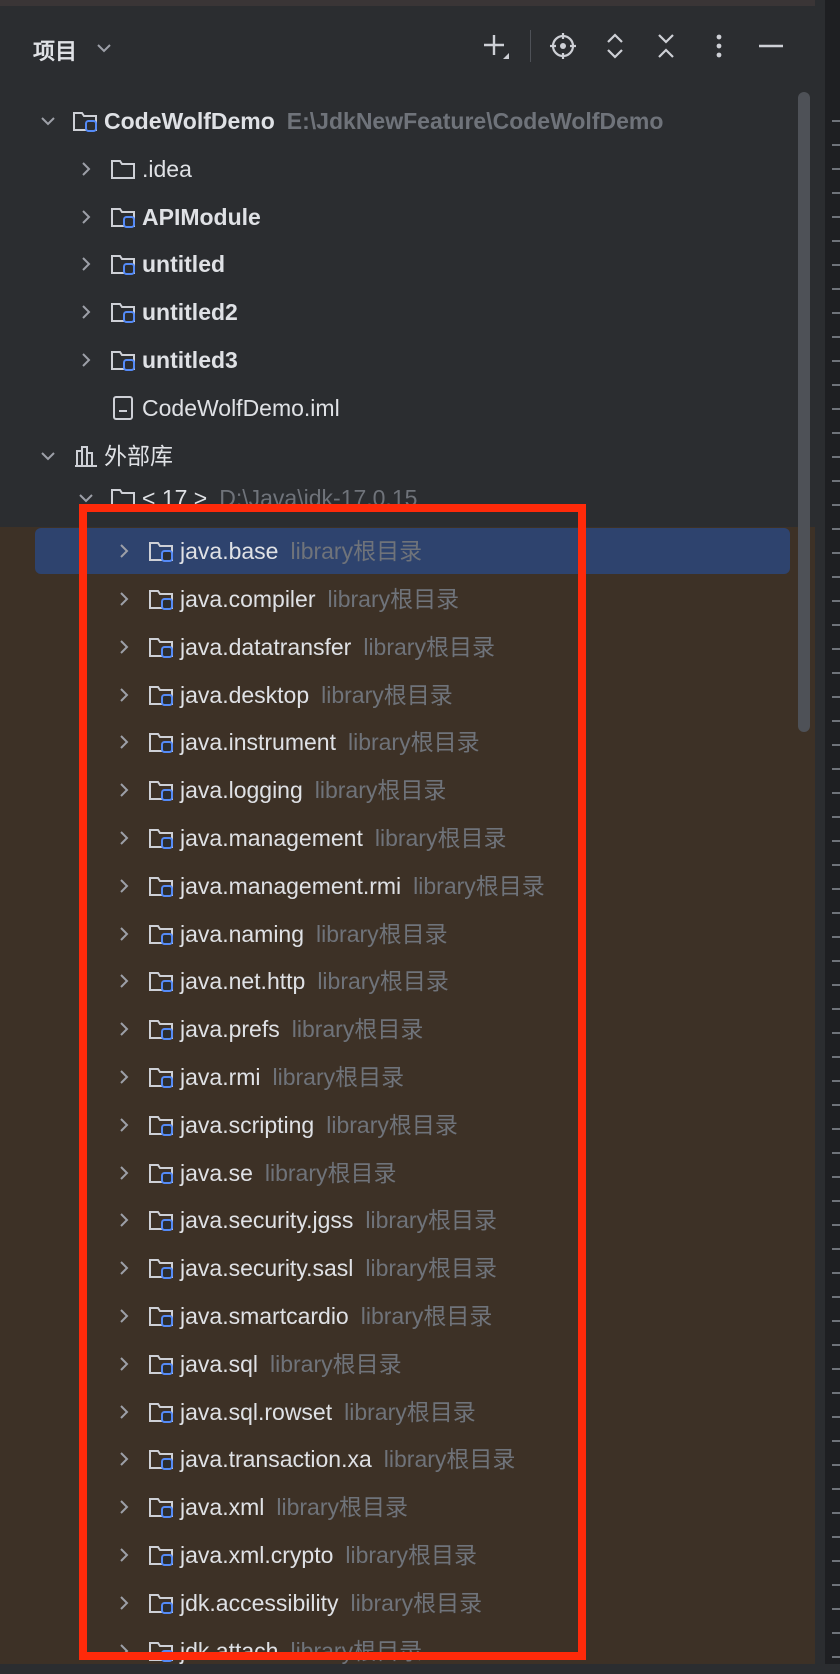  Describe the element at coordinates (400, 1029) in the screenshot. I see `tree-item-module: java.prefs library根目录` at that location.